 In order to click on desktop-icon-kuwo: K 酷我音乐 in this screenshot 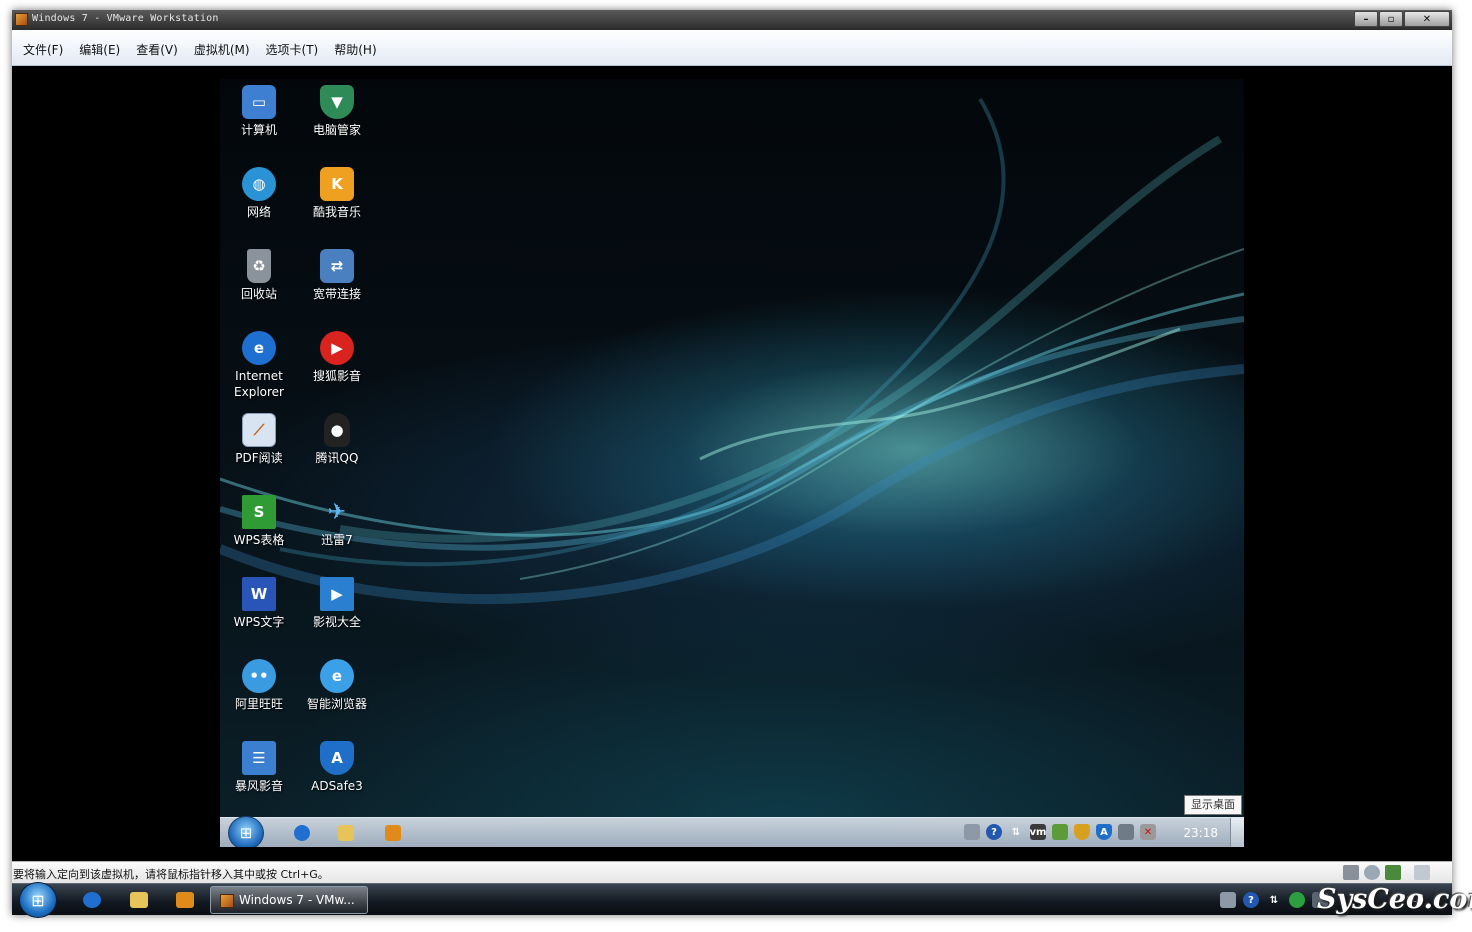, I will do `click(337, 193)`.